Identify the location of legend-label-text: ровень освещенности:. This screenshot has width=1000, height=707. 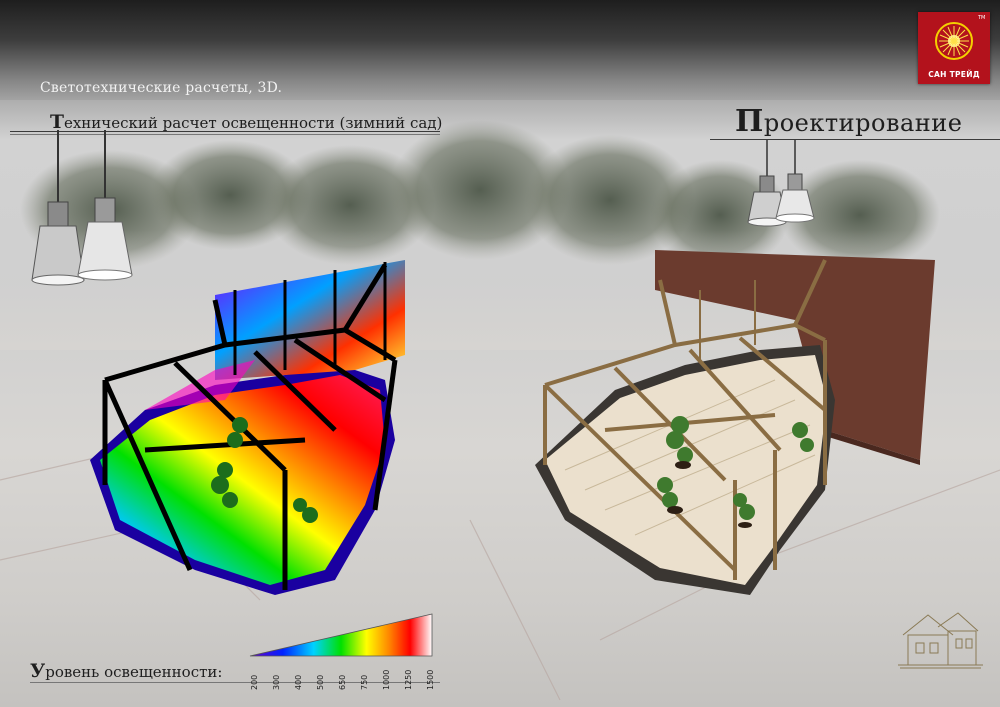
(134, 672).